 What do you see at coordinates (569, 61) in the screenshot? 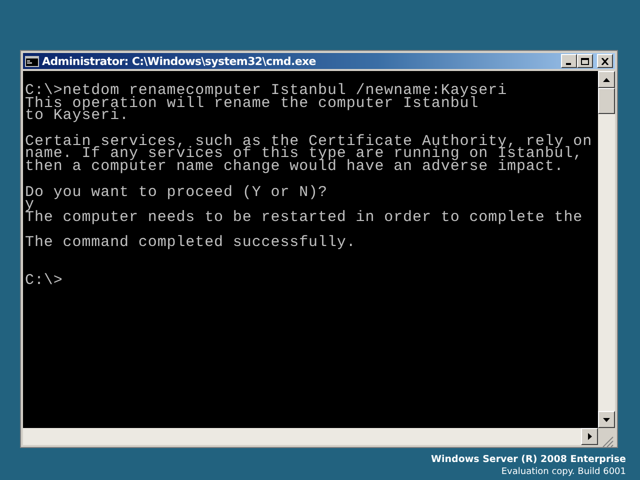
I see `minimize-icon` at bounding box center [569, 61].